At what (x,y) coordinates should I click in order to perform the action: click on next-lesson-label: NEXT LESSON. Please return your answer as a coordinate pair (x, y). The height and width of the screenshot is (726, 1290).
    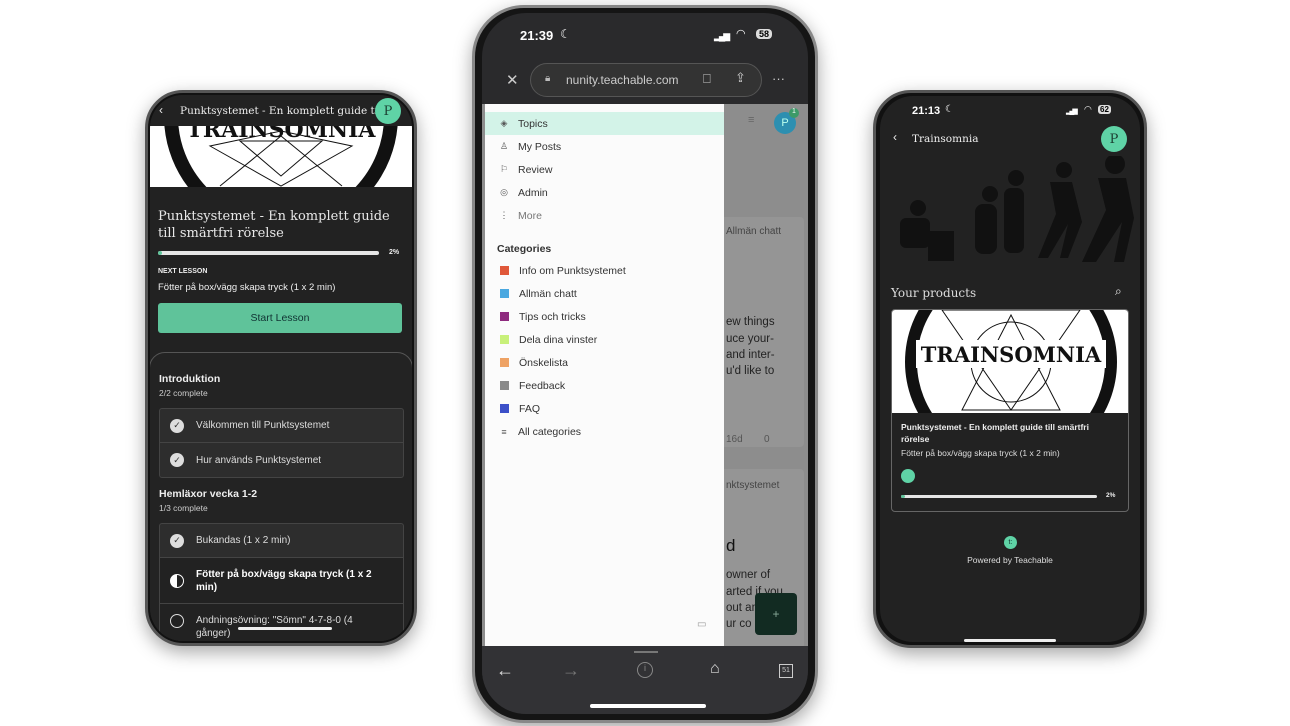
    Looking at the image, I should click on (183, 271).